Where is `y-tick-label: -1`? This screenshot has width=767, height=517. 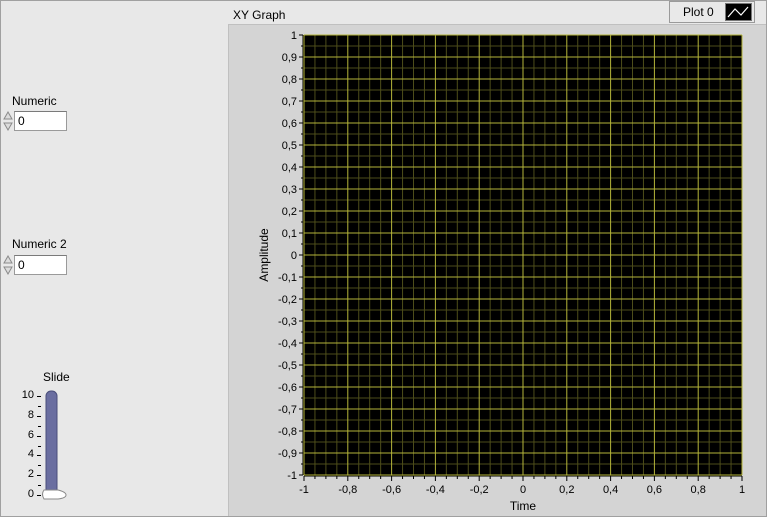
y-tick-label: -1 is located at coordinates (292, 476).